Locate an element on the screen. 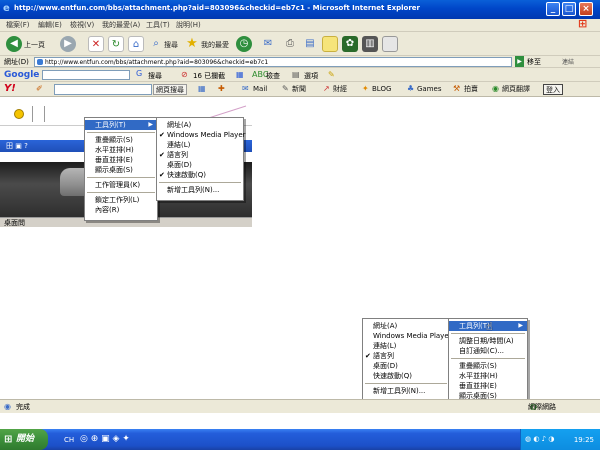  tray-icons: ◍ ◐ ♪ ◑ is located at coordinates (539, 439).